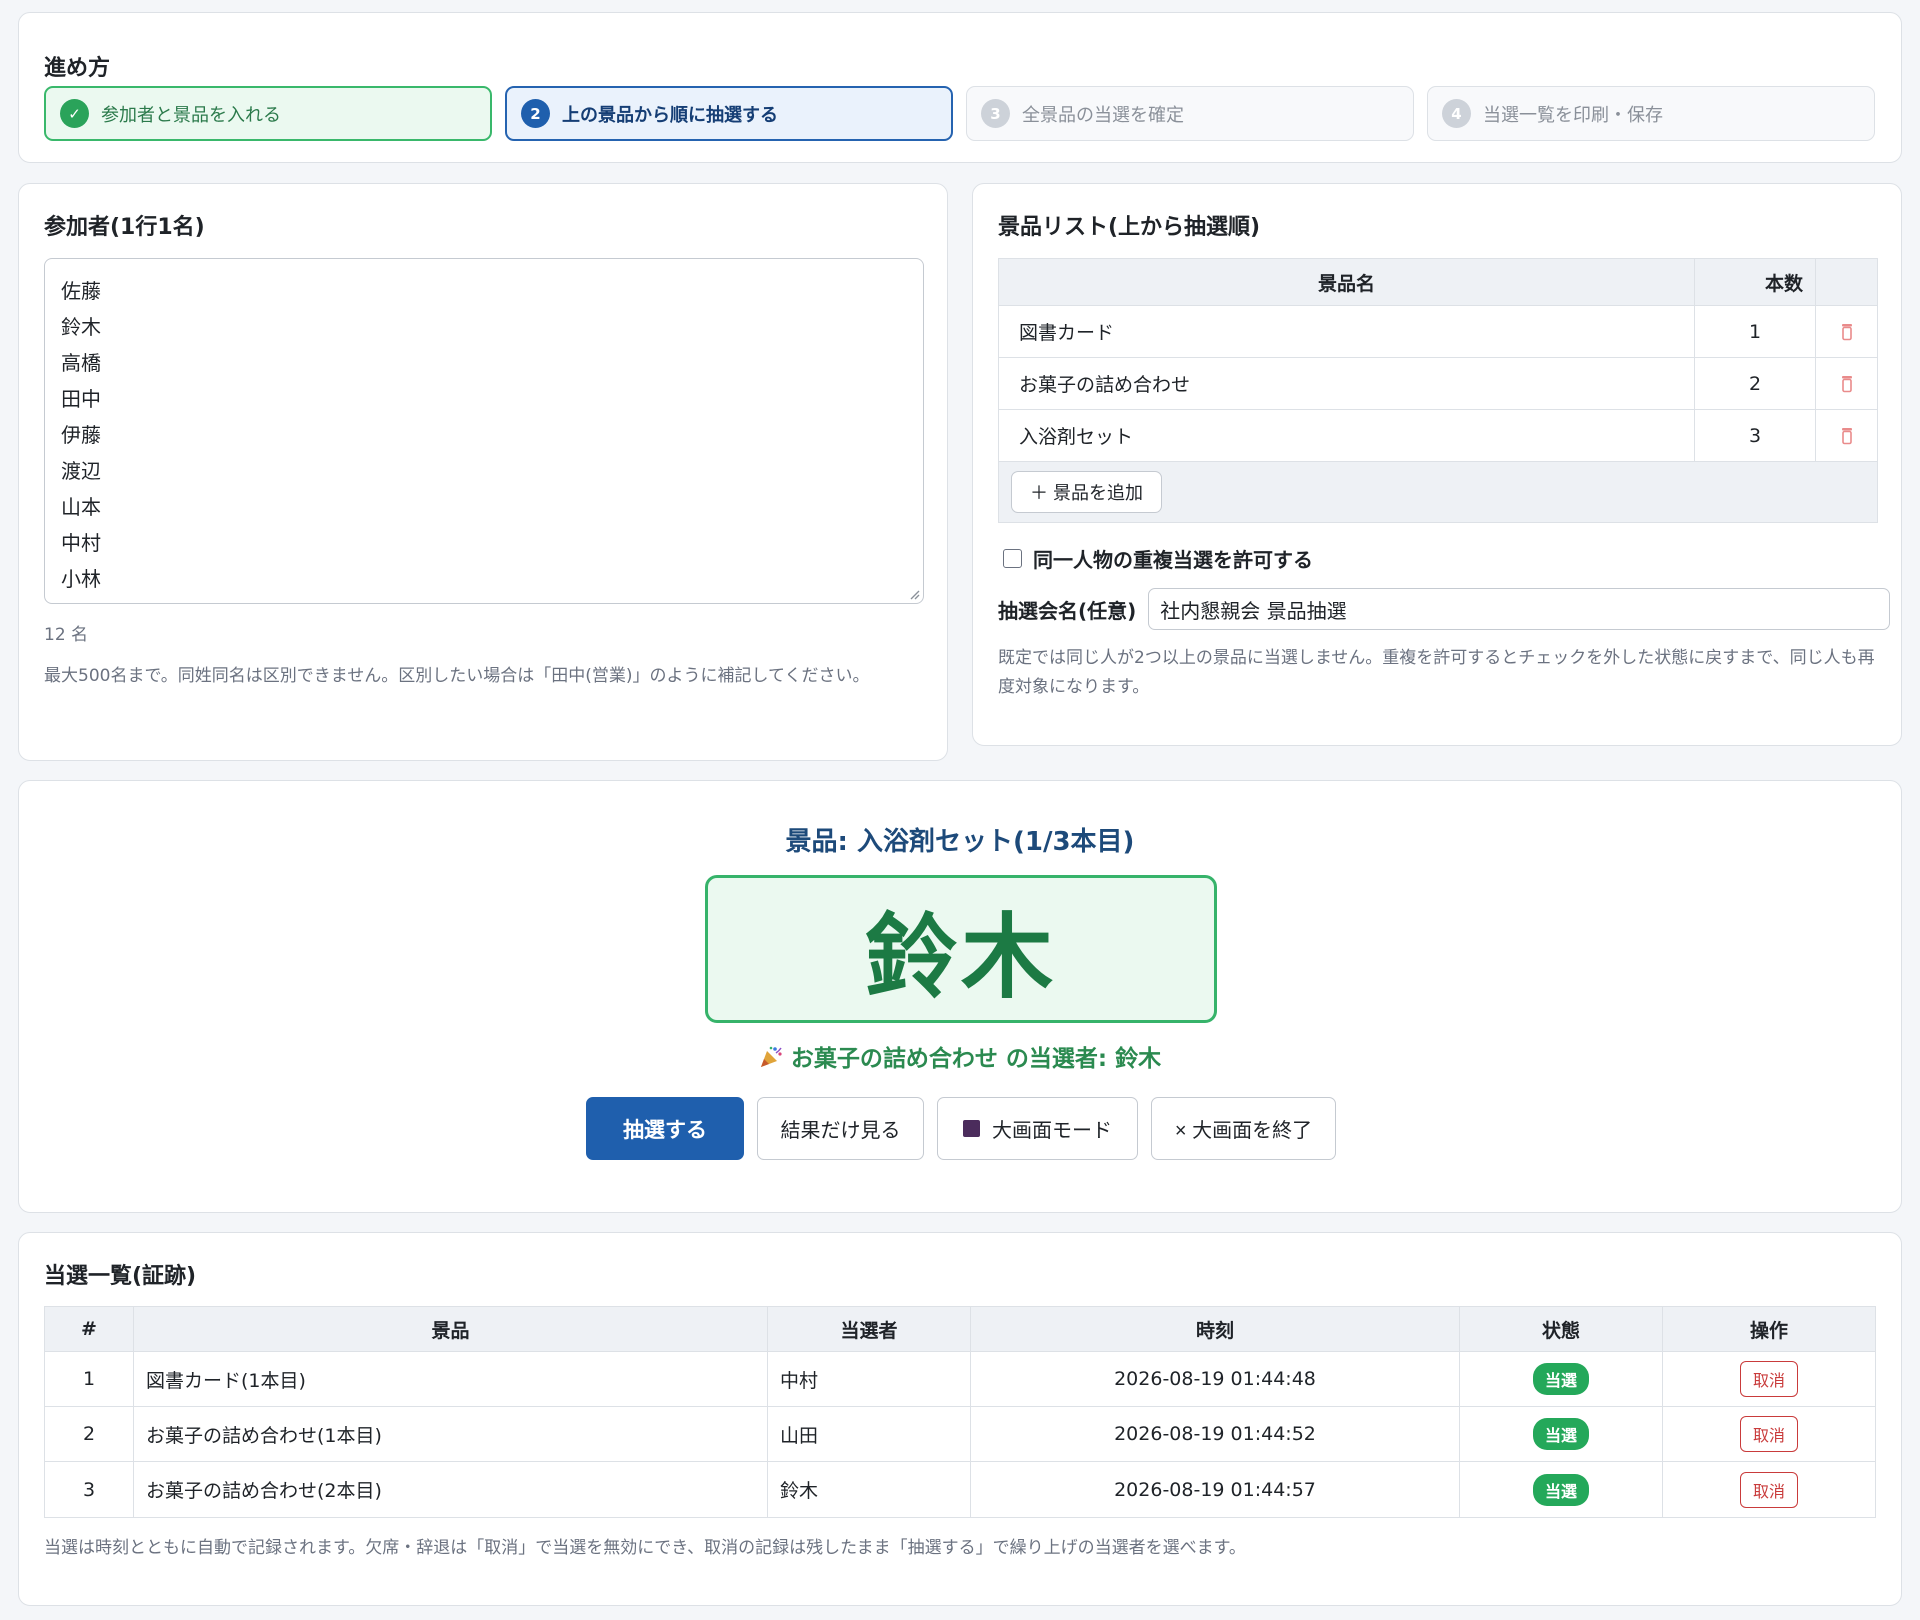 This screenshot has width=1920, height=1620. What do you see at coordinates (451, 1329) in the screenshot?
I see `col-prize: 景品` at bounding box center [451, 1329].